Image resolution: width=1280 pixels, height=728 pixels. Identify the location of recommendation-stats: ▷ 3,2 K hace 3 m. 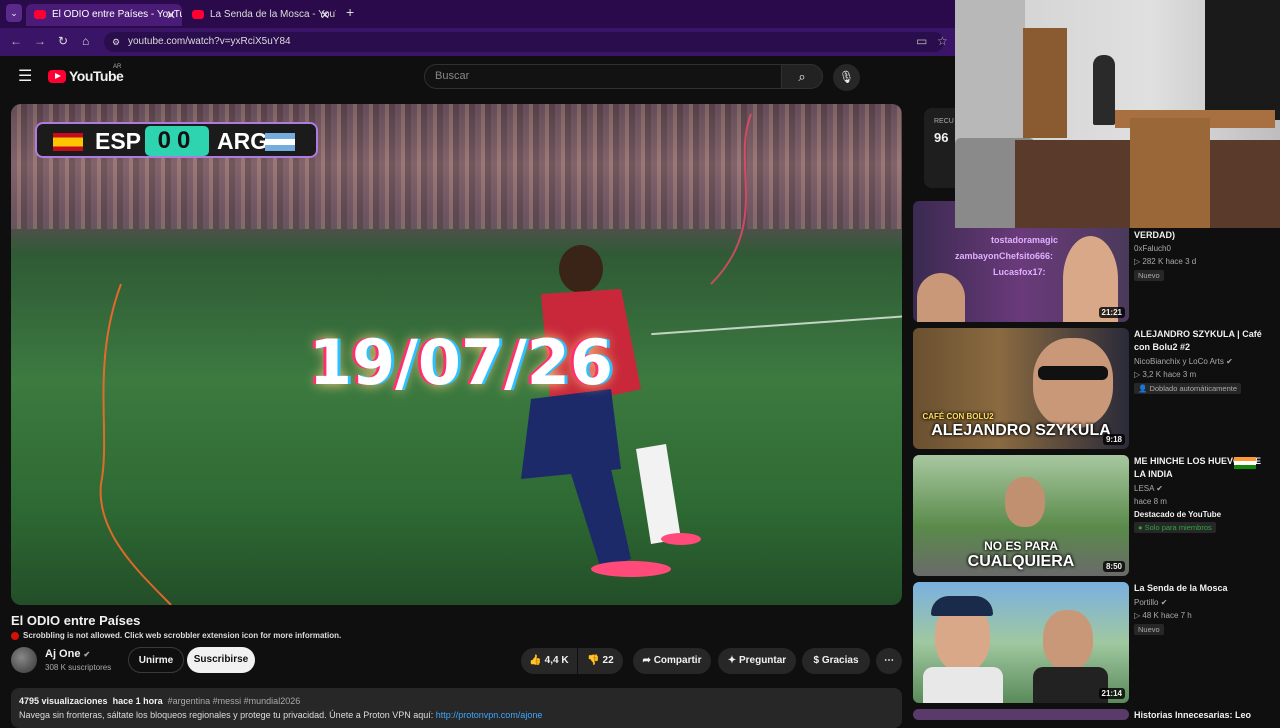
(1165, 374).